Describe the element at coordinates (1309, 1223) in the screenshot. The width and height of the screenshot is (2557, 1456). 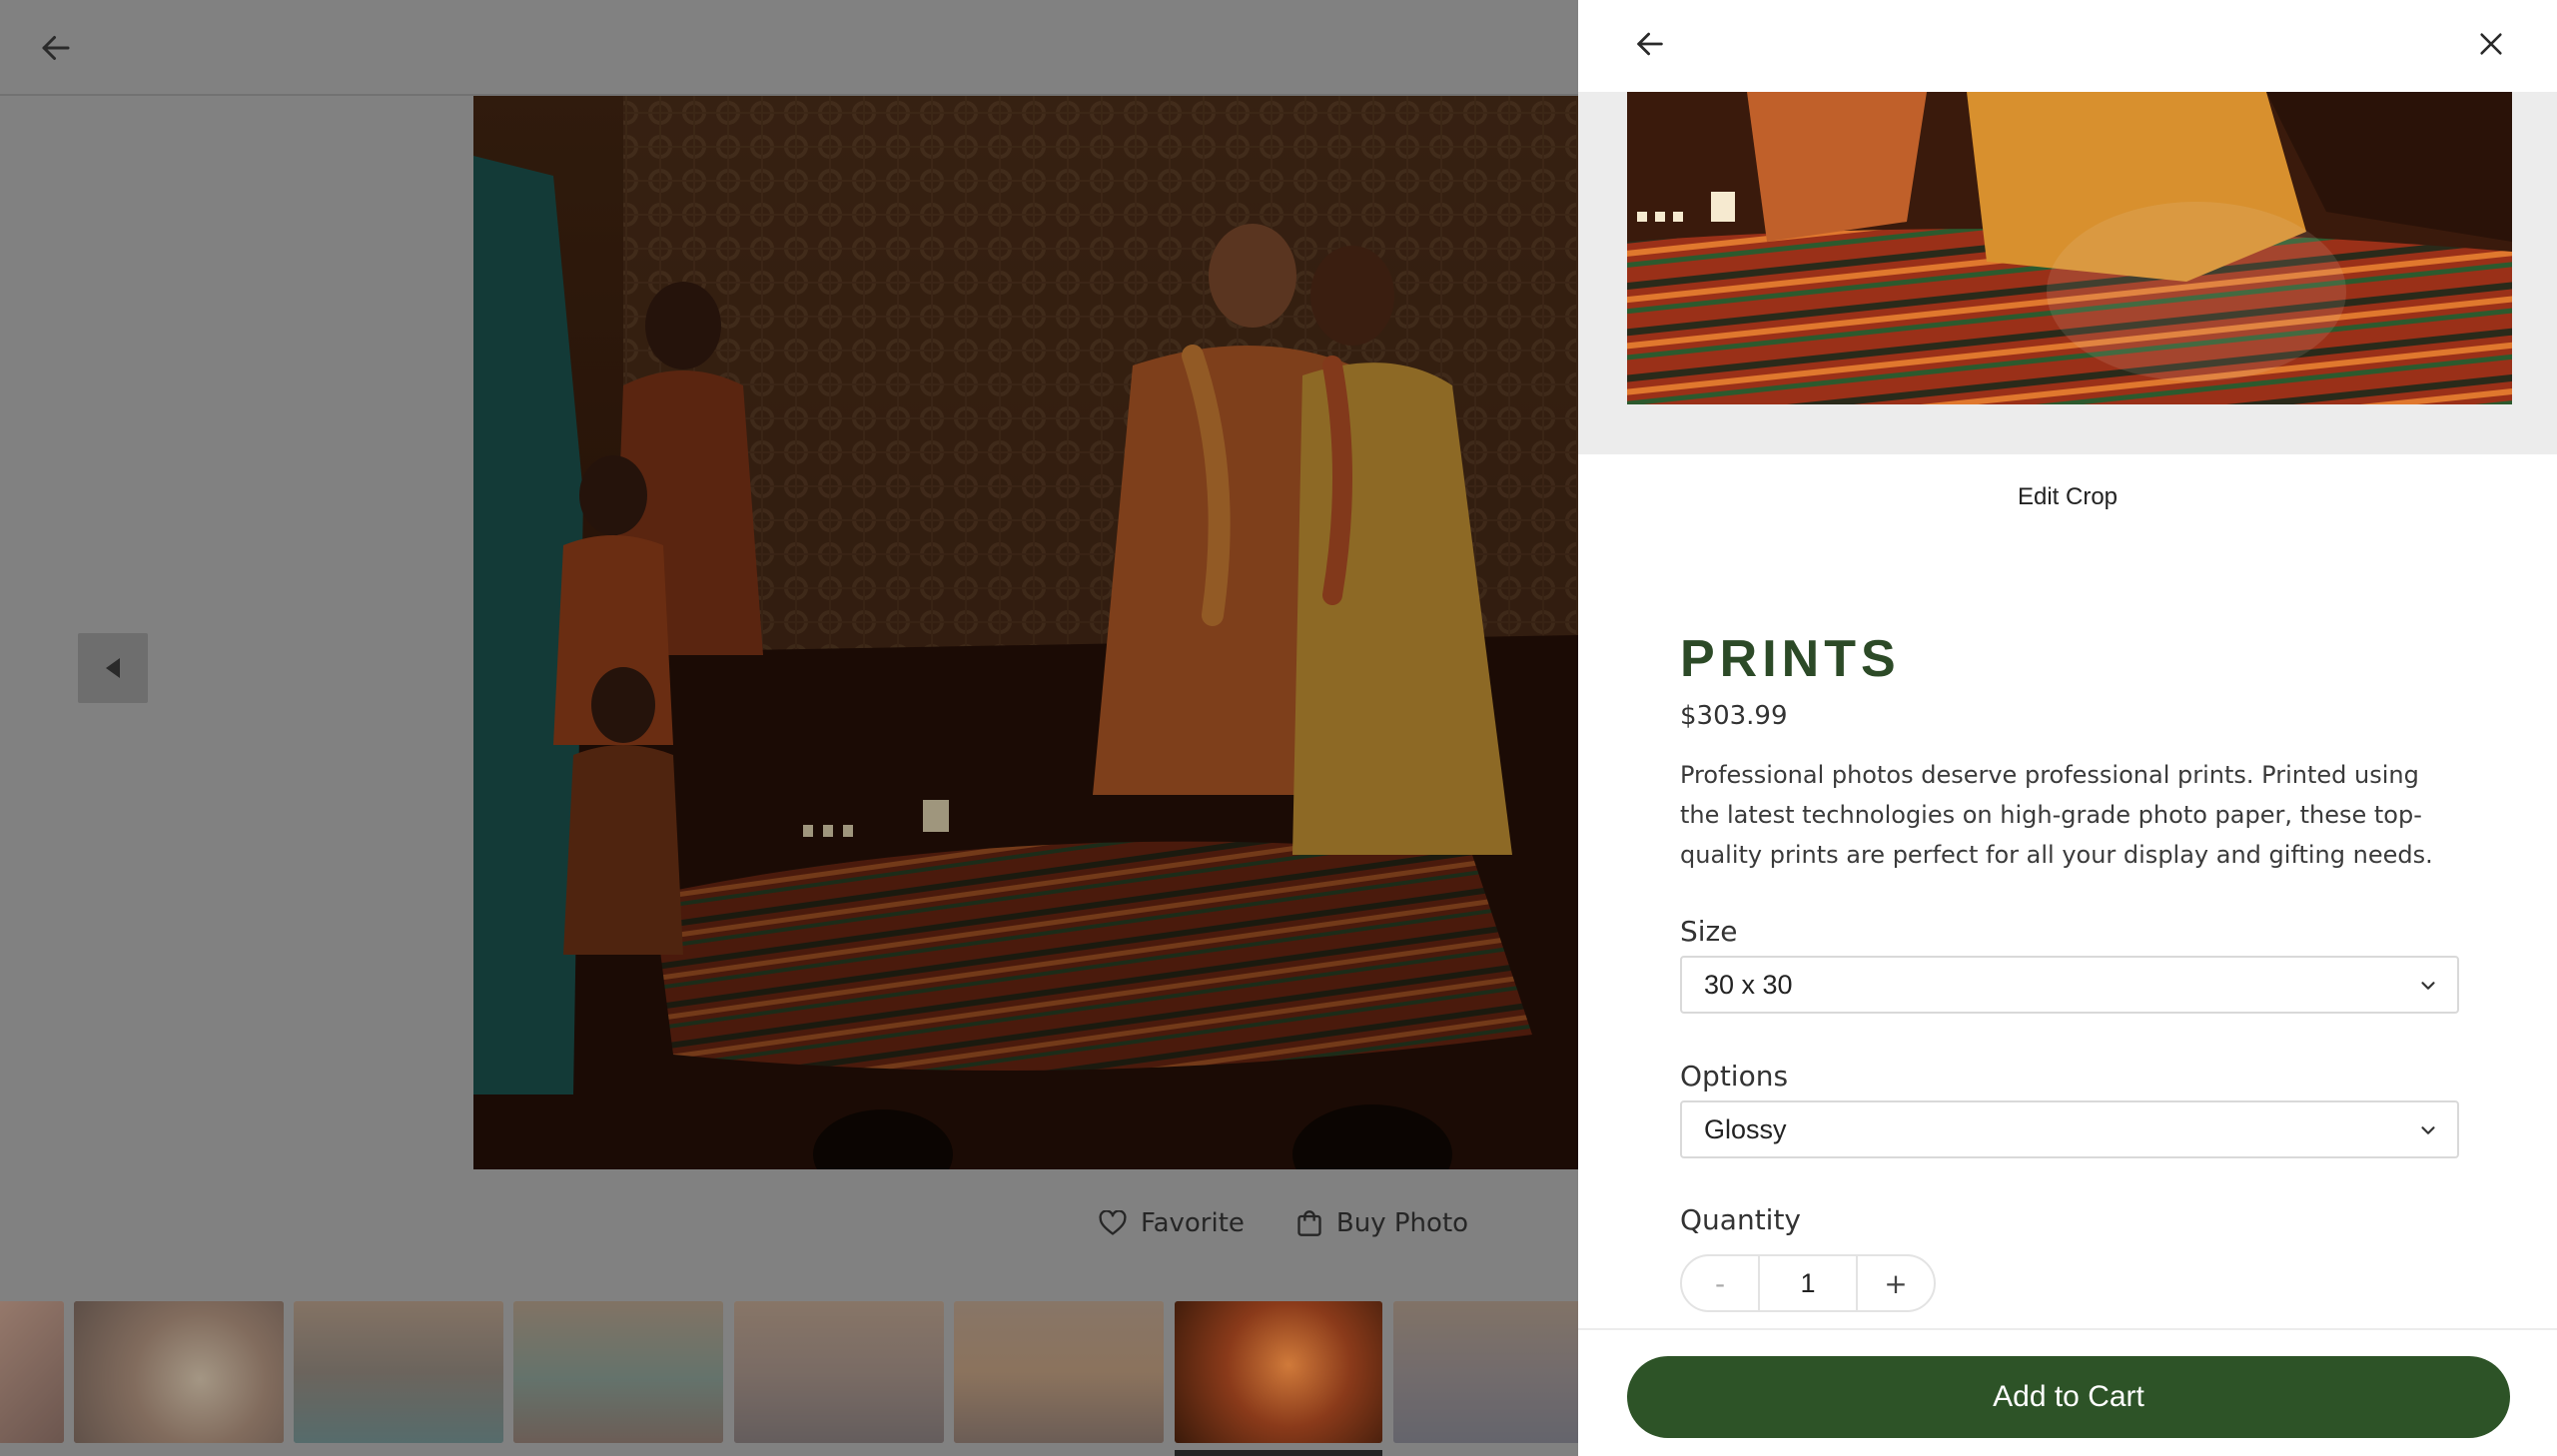
I see `shopping-bag-icon` at that location.